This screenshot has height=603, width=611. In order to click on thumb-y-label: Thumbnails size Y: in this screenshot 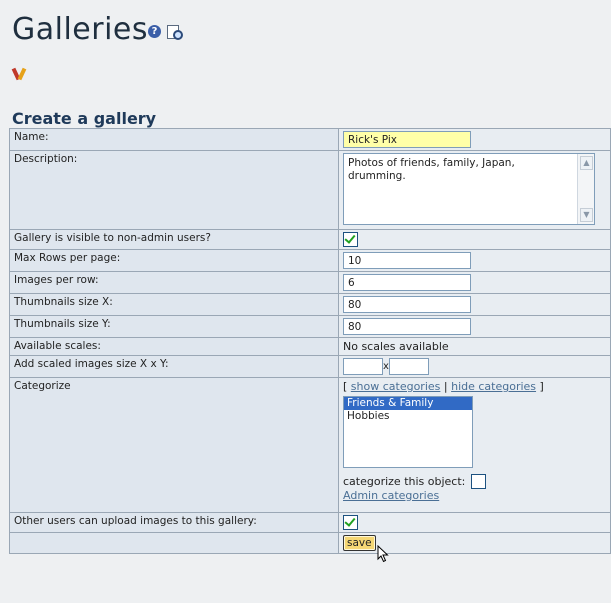, I will do `click(174, 326)`.